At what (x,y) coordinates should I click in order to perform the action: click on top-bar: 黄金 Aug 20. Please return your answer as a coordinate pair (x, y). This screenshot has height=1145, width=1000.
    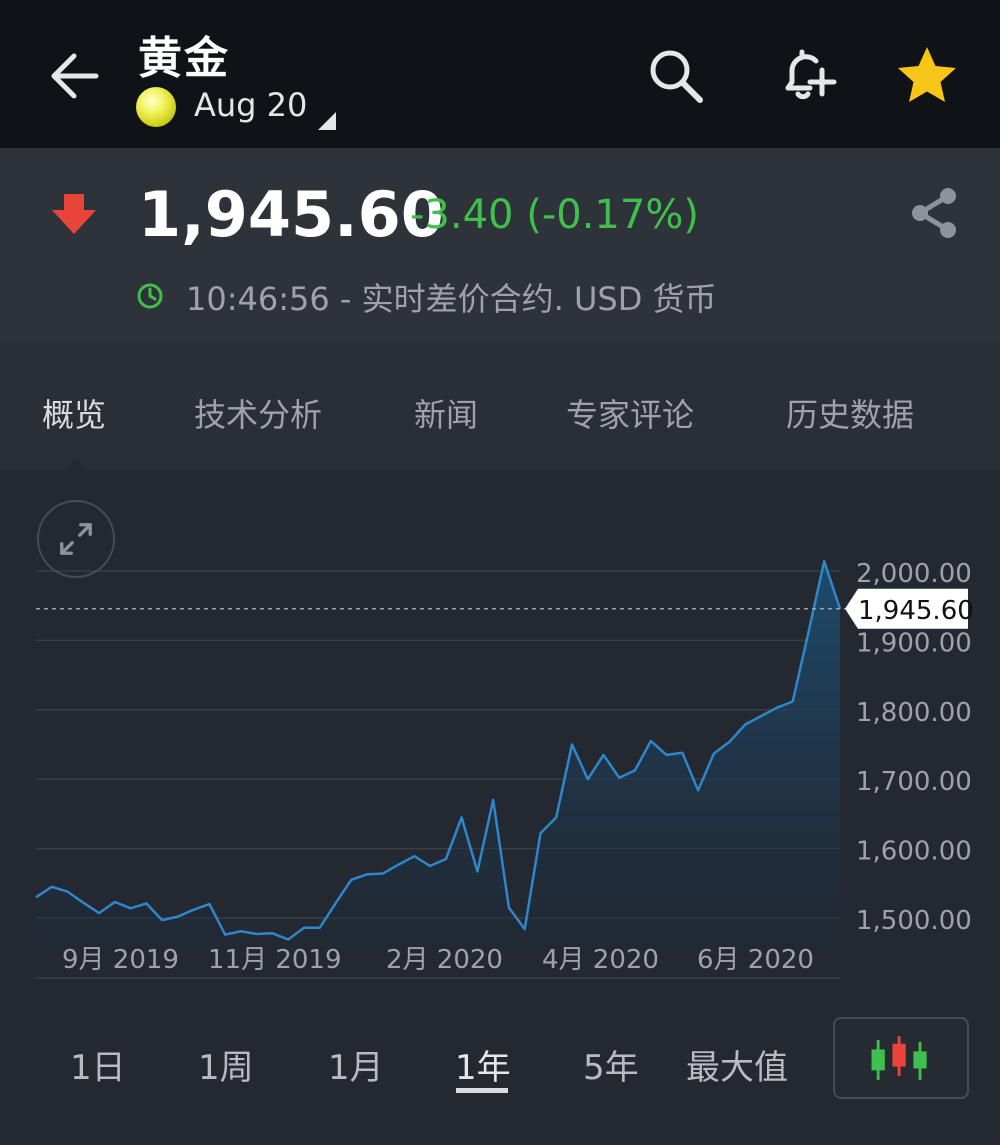
    Looking at the image, I should click on (500, 74).